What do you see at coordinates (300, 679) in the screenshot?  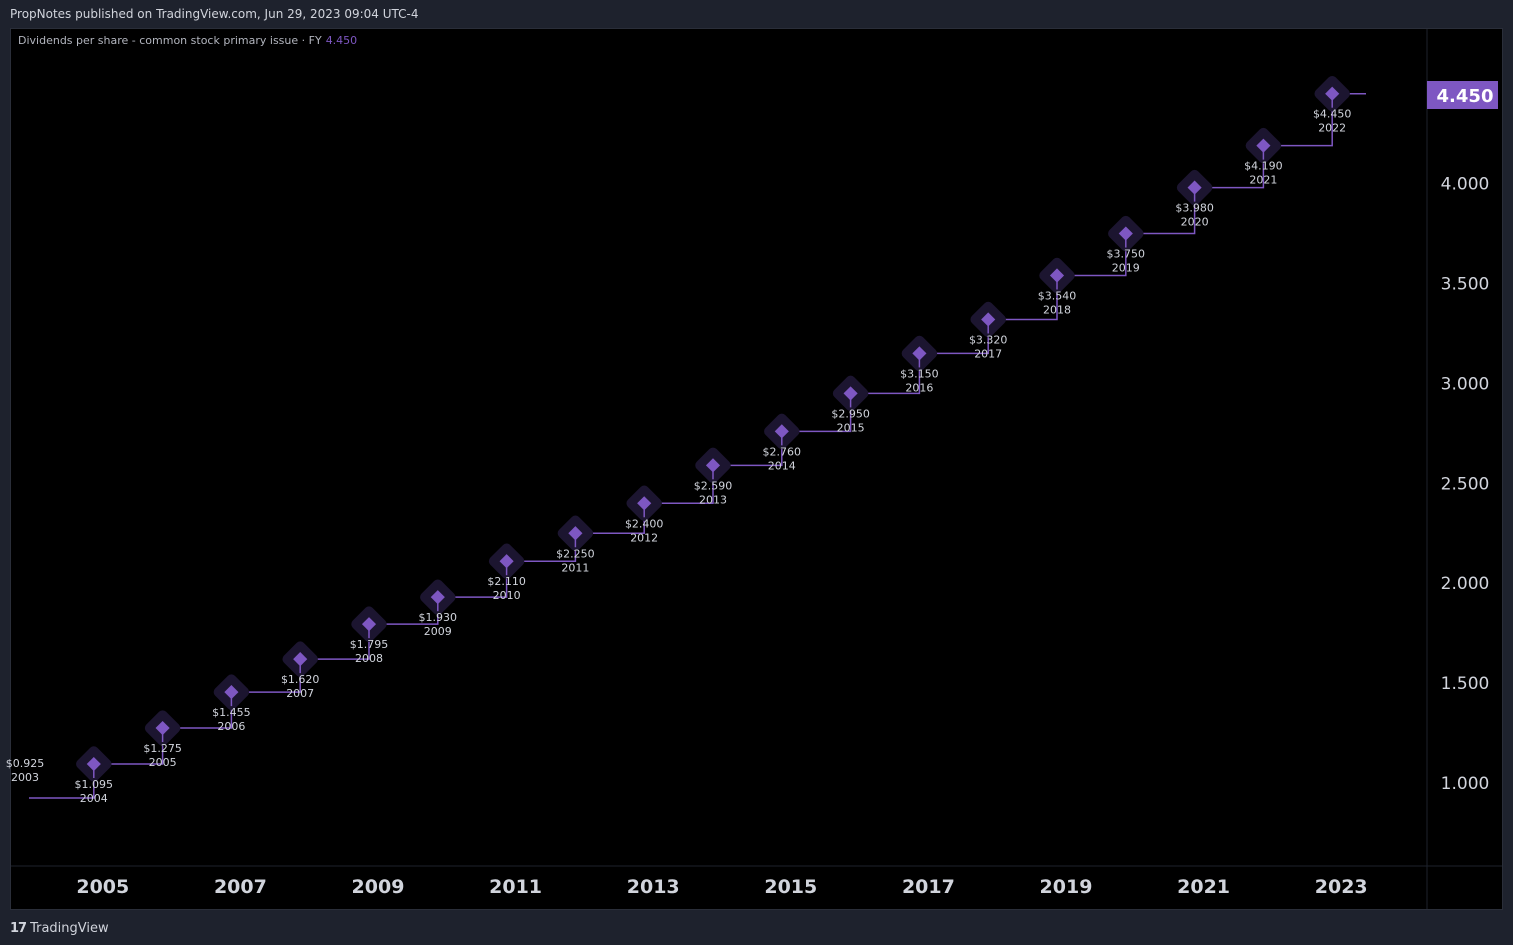 I see `point-value-label: $1.620` at bounding box center [300, 679].